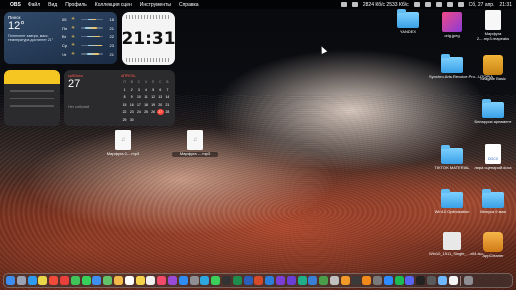 Image resolution: width=516 pixels, height=290 pixels. Describe the element at coordinates (442, 280) in the screenshot. I see `dock-preview-icon` at that location.